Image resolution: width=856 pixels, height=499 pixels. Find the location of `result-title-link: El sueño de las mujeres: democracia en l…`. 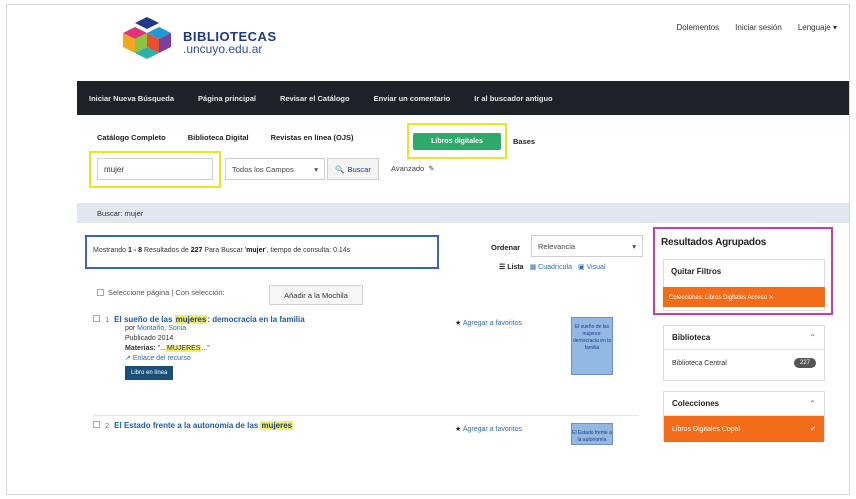

result-title-link: El sueño de las mujeres: democracia en l… is located at coordinates (209, 319).